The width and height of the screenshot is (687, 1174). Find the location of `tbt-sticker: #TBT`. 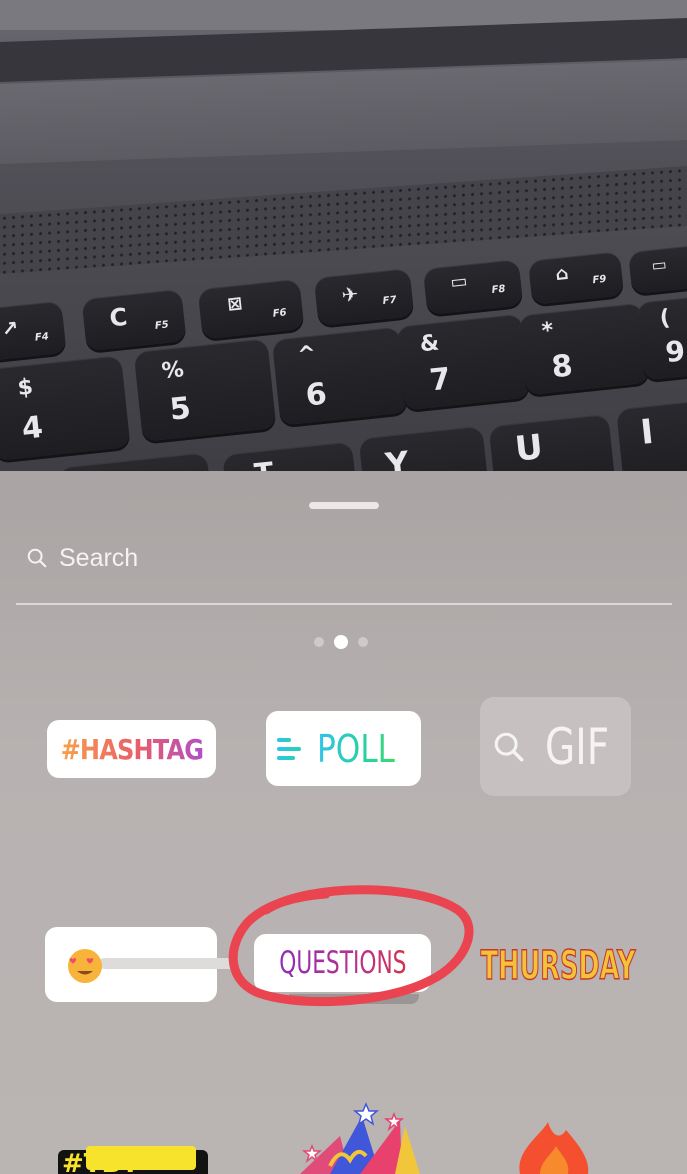

tbt-sticker: #TBT is located at coordinates (133, 1160).